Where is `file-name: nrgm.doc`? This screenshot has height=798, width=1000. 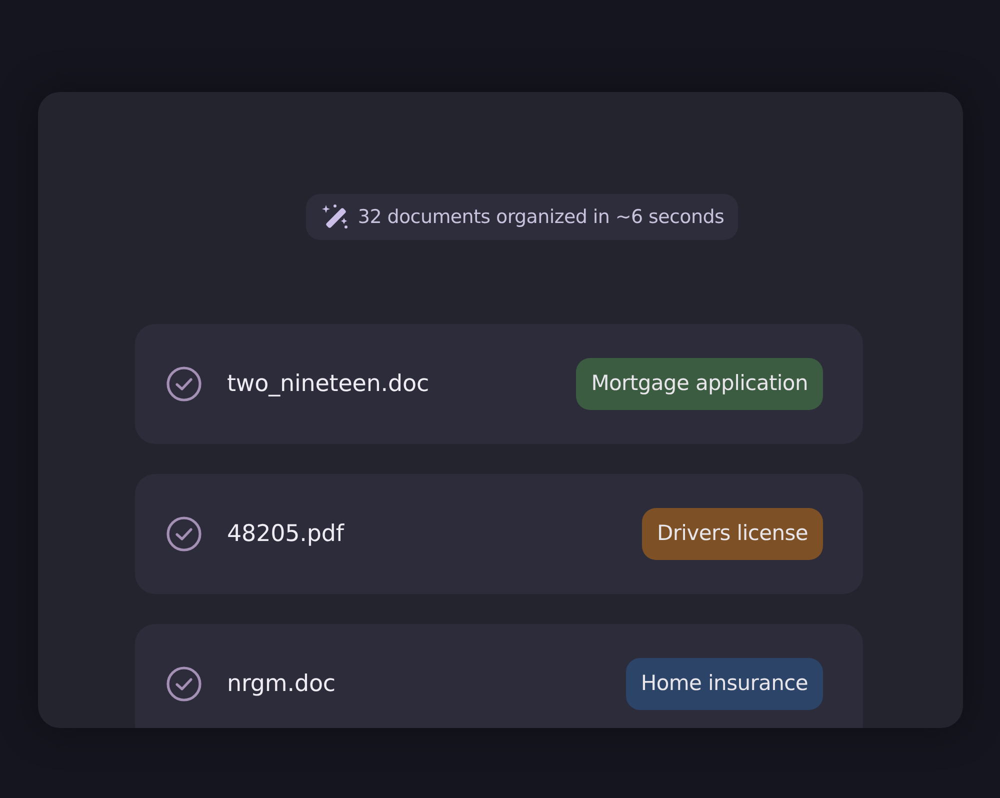
file-name: nrgm.doc is located at coordinates (281, 684).